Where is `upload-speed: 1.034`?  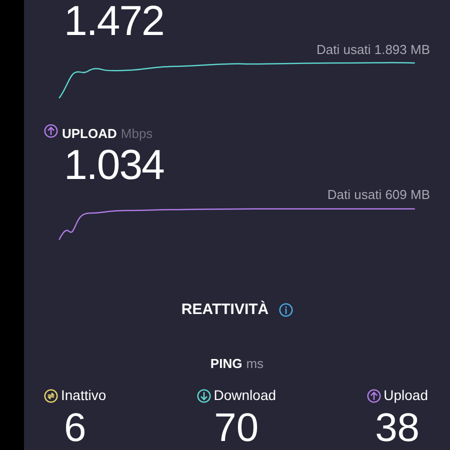
upload-speed: 1.034 is located at coordinates (114, 165).